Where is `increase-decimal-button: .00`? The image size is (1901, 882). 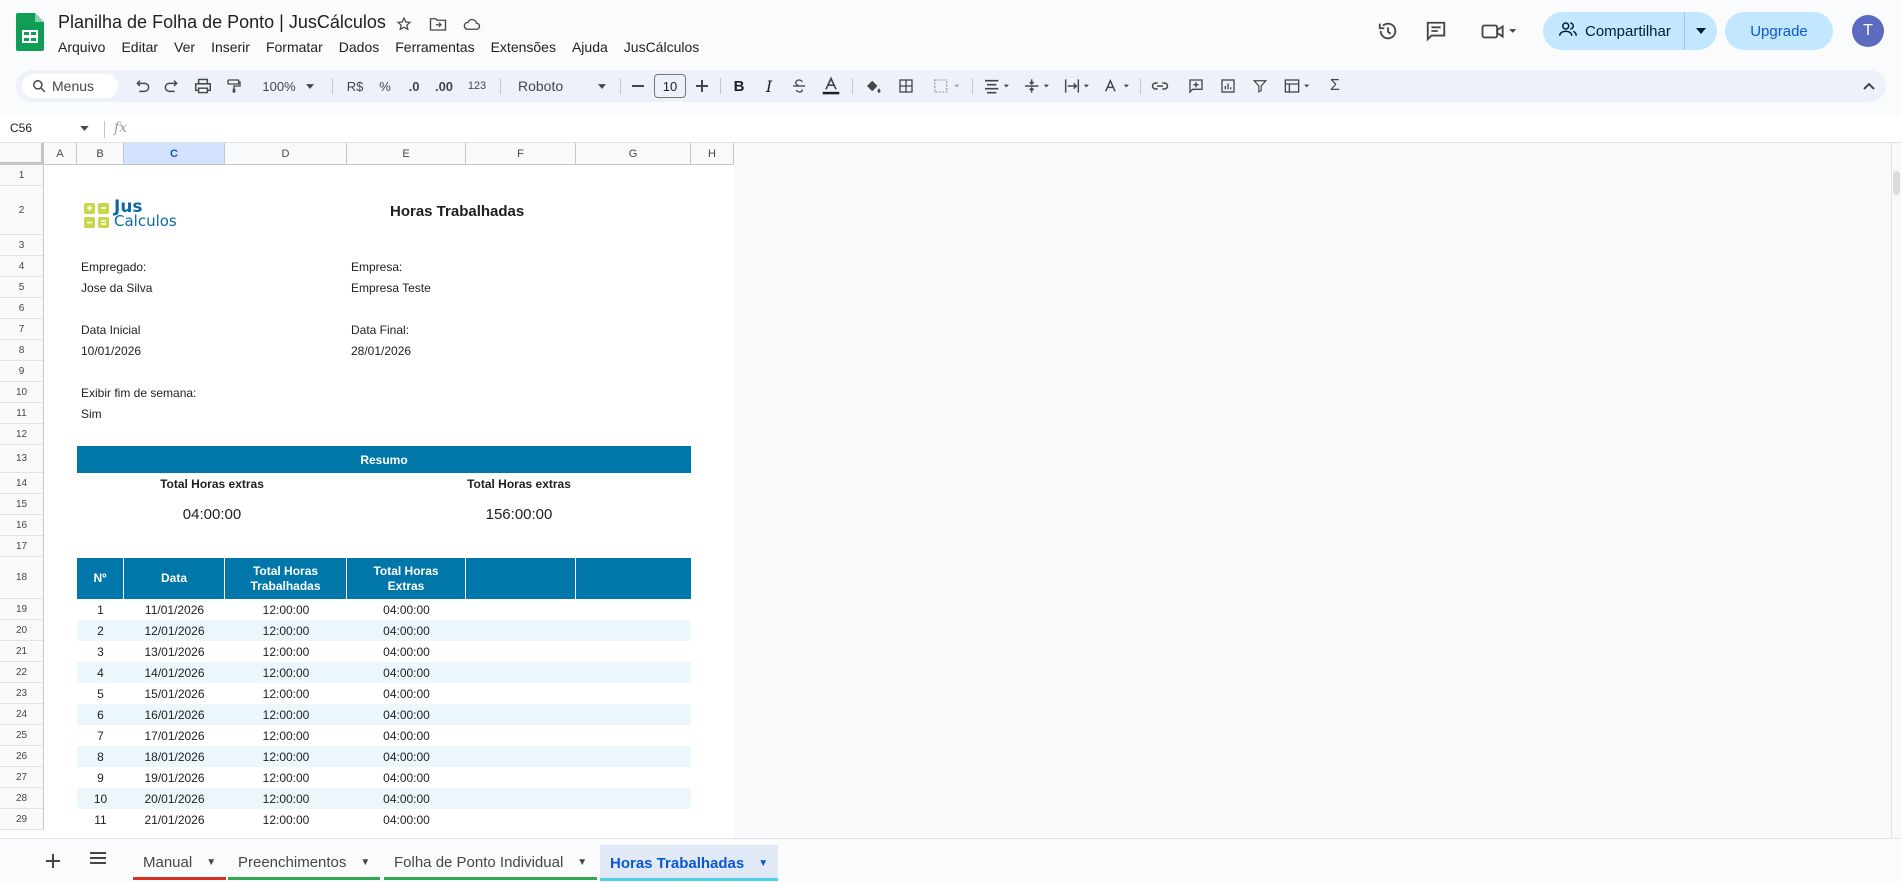 increase-decimal-button: .00 is located at coordinates (444, 86).